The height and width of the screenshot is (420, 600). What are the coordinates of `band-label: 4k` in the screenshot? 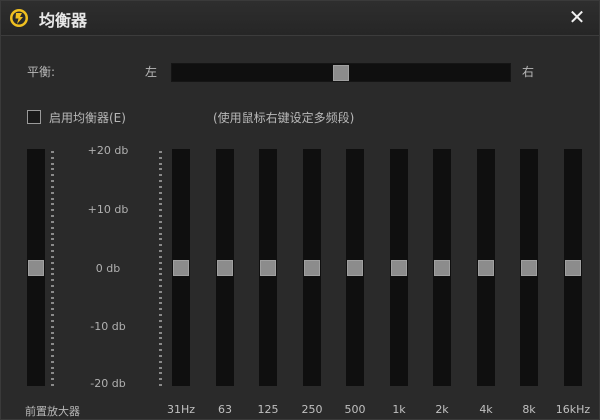 It's located at (486, 409).